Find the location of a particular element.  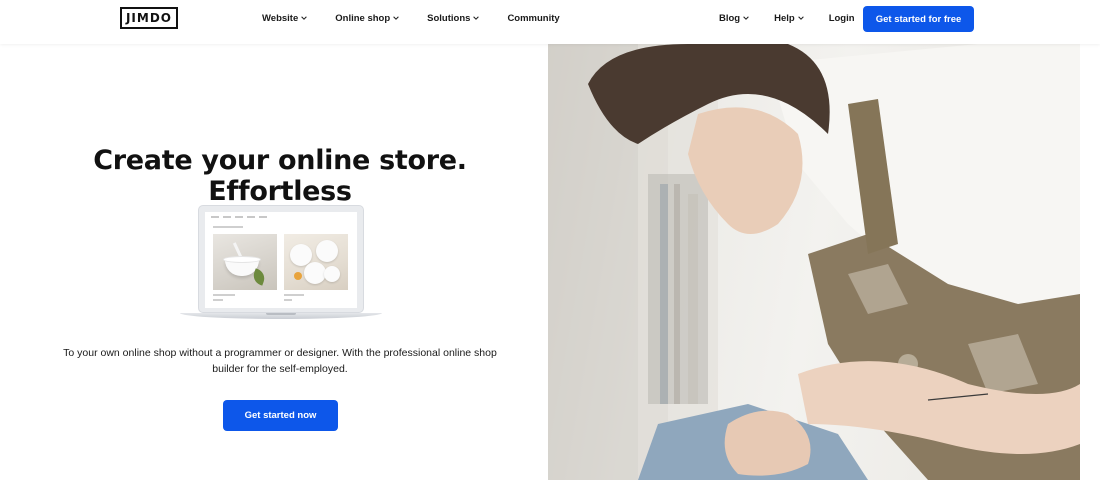

hero-description-line: builder for the self-employed. is located at coordinates (280, 368).